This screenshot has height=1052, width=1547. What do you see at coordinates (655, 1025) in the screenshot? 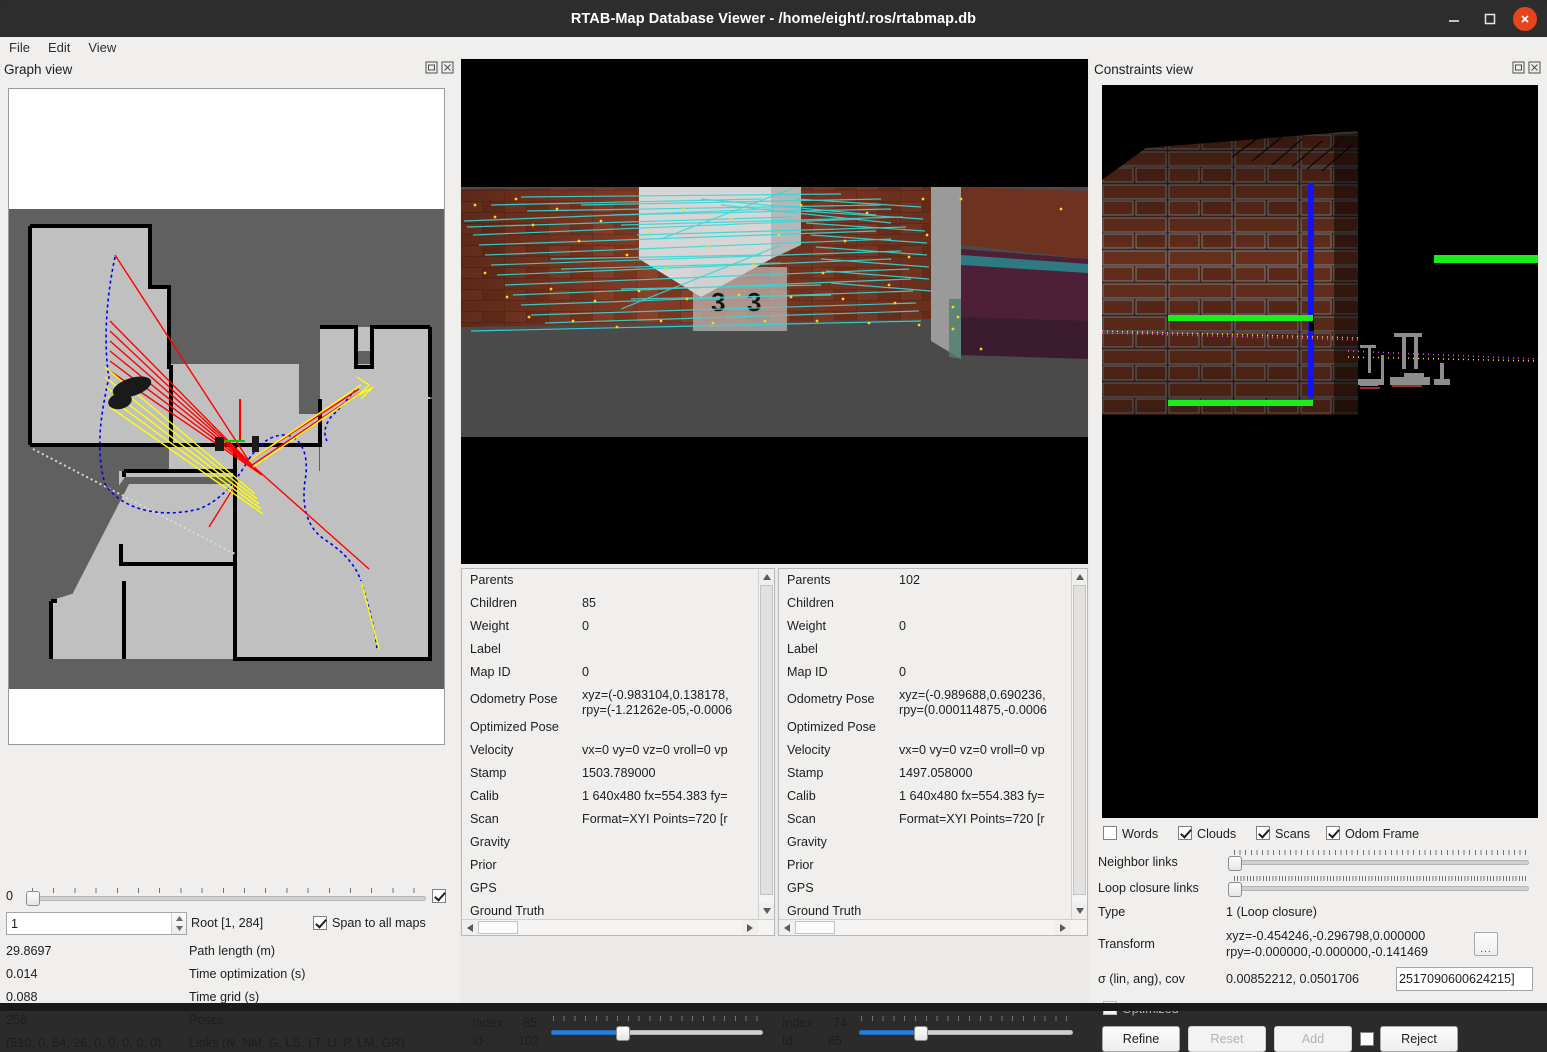
I see `left-index-slider` at bounding box center [655, 1025].